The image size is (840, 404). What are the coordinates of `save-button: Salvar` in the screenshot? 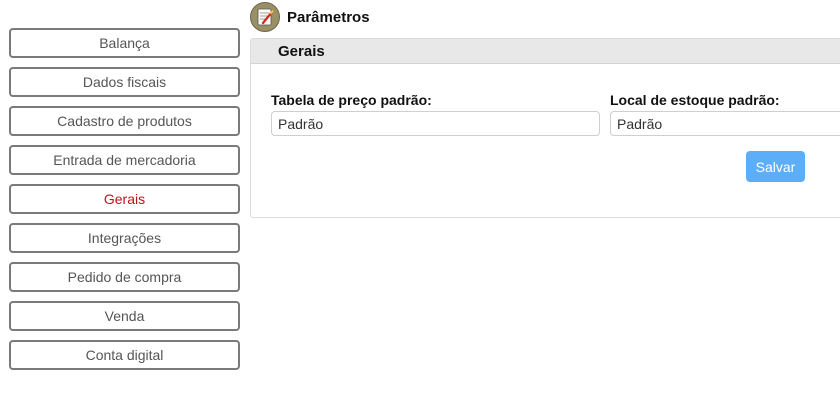 It's located at (775, 166).